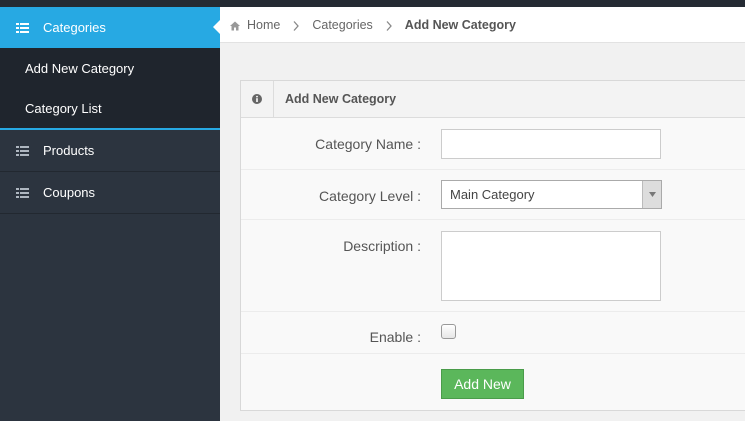 The height and width of the screenshot is (421, 745). What do you see at coordinates (263, 25) in the screenshot?
I see `breadcrumb-home-link: Home` at bounding box center [263, 25].